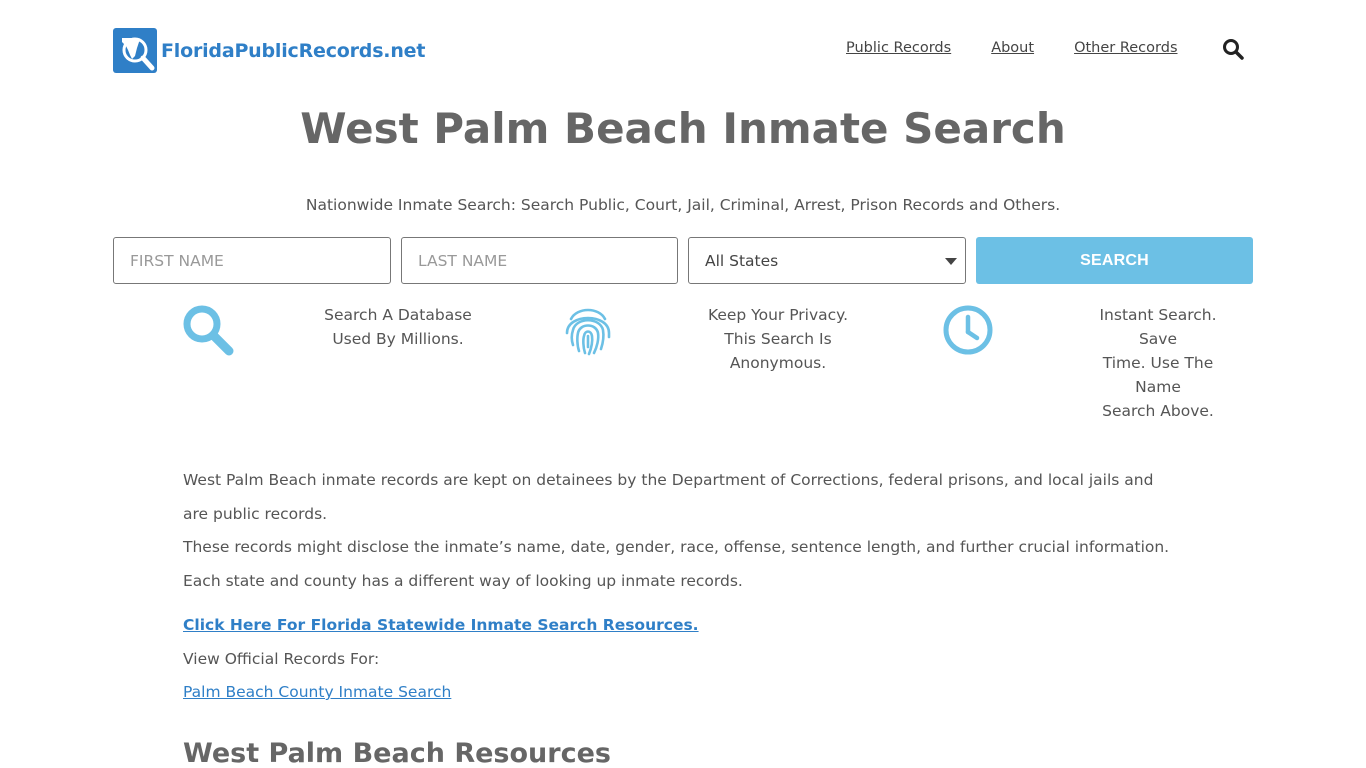 The image size is (1366, 768). Describe the element at coordinates (252, 260) in the screenshot. I see `first-name-input` at that location.